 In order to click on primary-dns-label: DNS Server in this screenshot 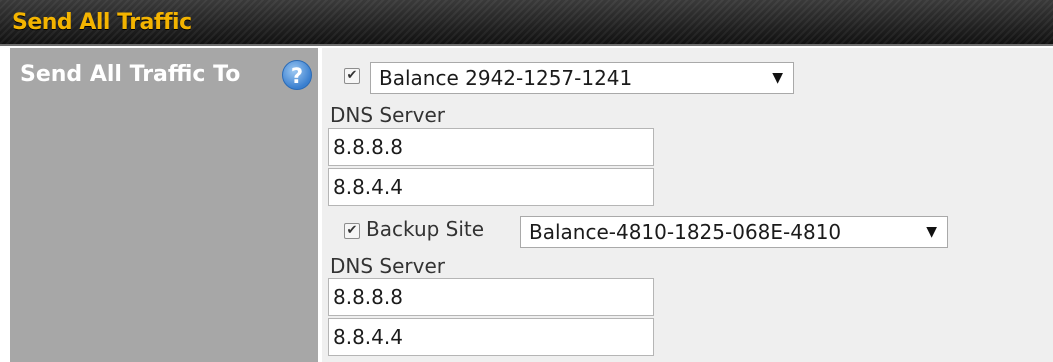, I will do `click(387, 115)`.